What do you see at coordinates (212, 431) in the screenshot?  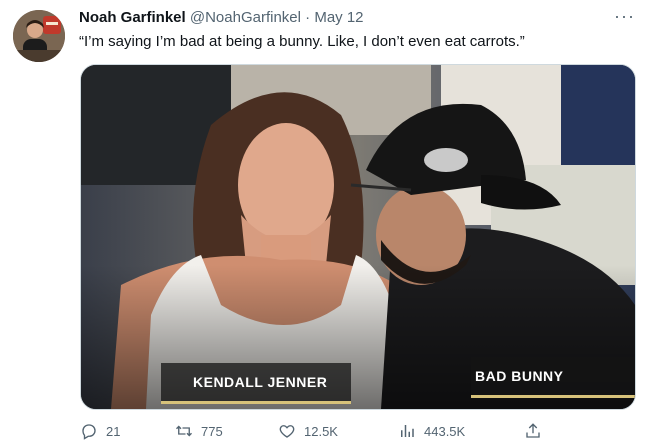 I see `retweet-count: 775` at bounding box center [212, 431].